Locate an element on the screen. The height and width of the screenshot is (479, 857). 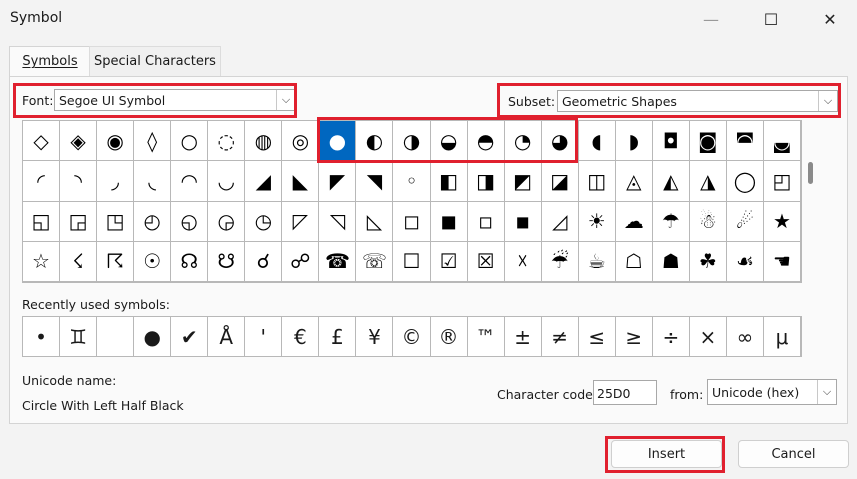
symbol-cell: ☑ is located at coordinates (449, 261).